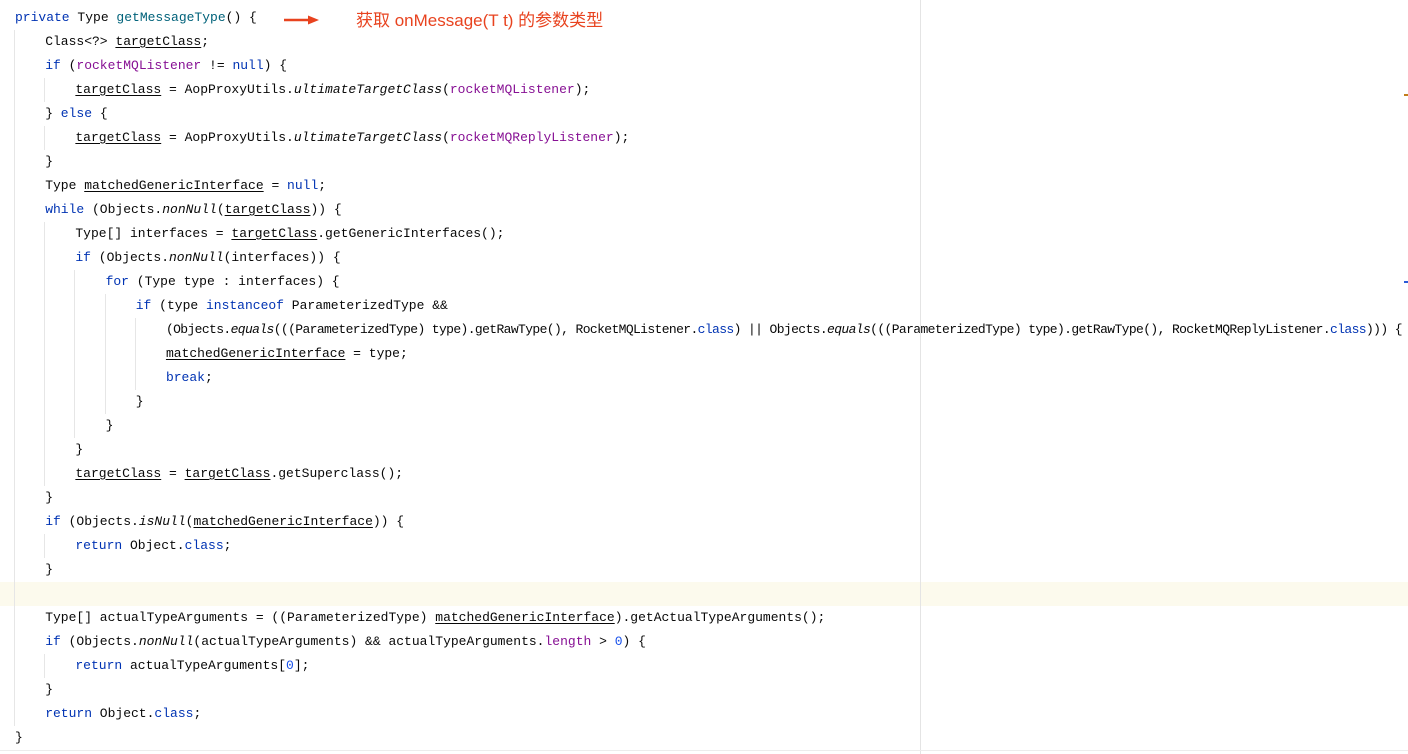  Describe the element at coordinates (704, 594) in the screenshot. I see `code-line` at that location.